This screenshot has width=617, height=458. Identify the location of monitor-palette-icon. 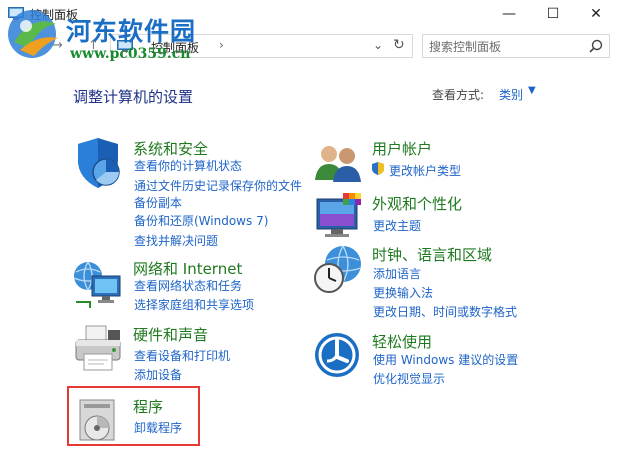
(339, 219).